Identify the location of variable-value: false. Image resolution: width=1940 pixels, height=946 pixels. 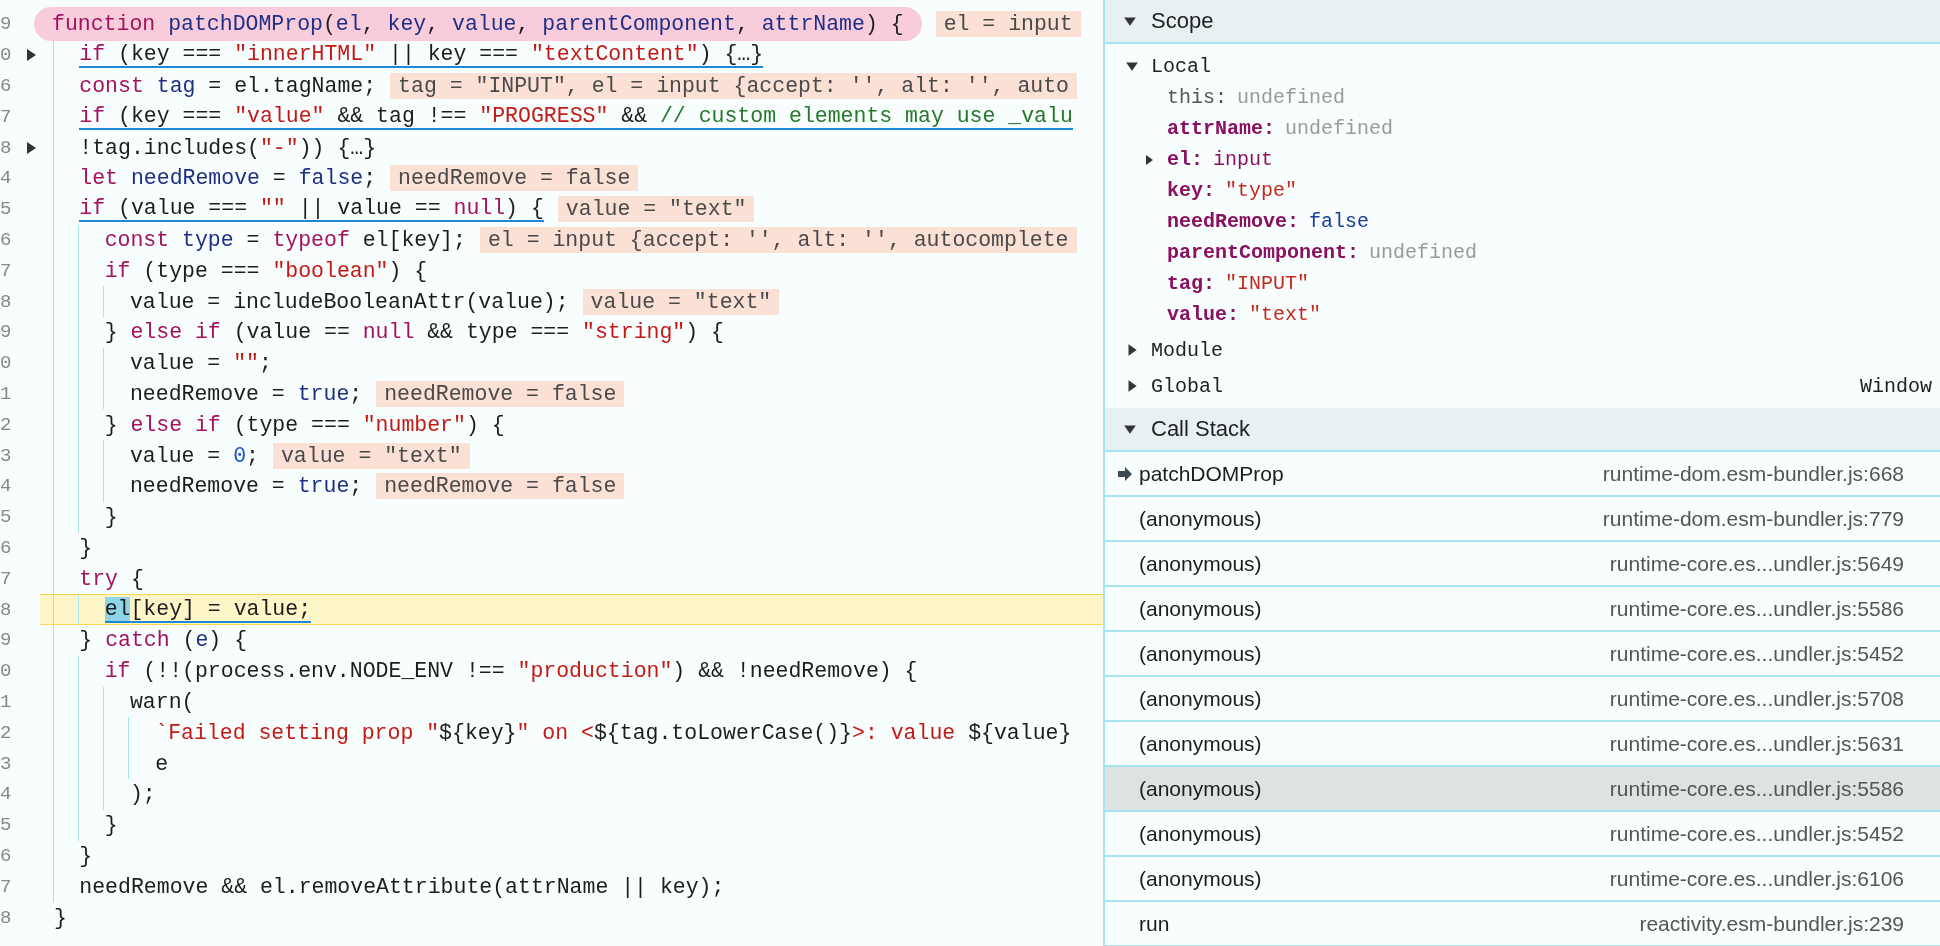
(1339, 221).